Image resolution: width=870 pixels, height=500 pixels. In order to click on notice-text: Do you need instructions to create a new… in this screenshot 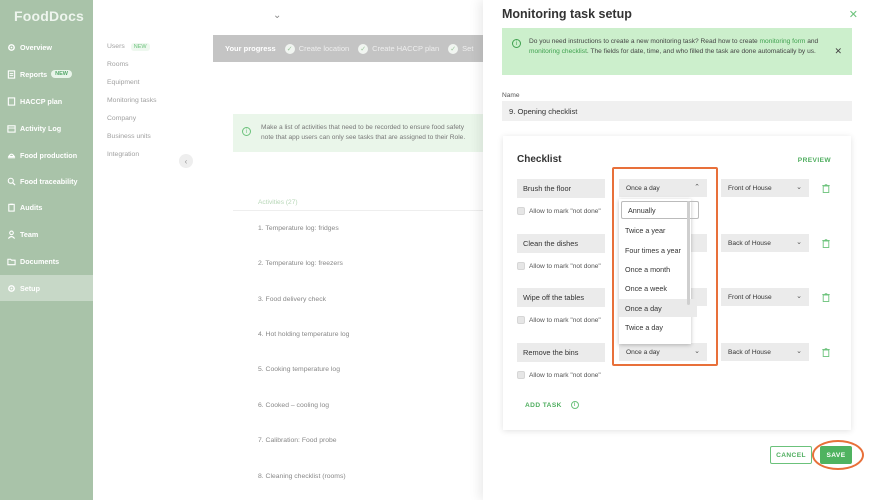, I will do `click(644, 41)`.